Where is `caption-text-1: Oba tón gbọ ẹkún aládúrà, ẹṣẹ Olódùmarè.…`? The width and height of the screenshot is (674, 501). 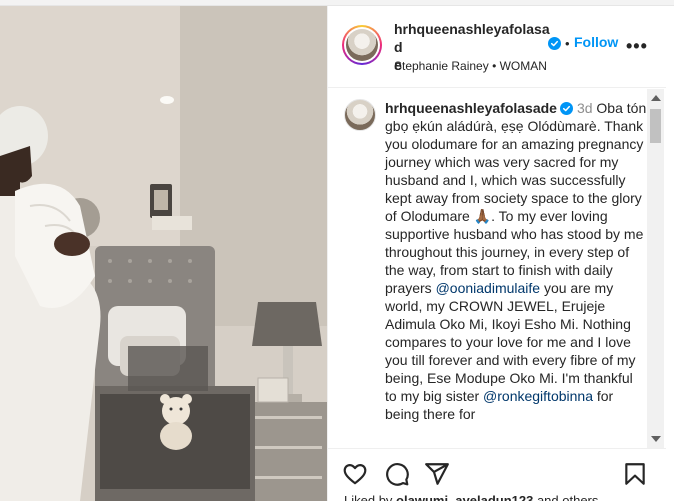 caption-text-1: Oba tón gbọ ẹkún aládúrà, ẹṣẹ Olódùmarè.… is located at coordinates (516, 162).